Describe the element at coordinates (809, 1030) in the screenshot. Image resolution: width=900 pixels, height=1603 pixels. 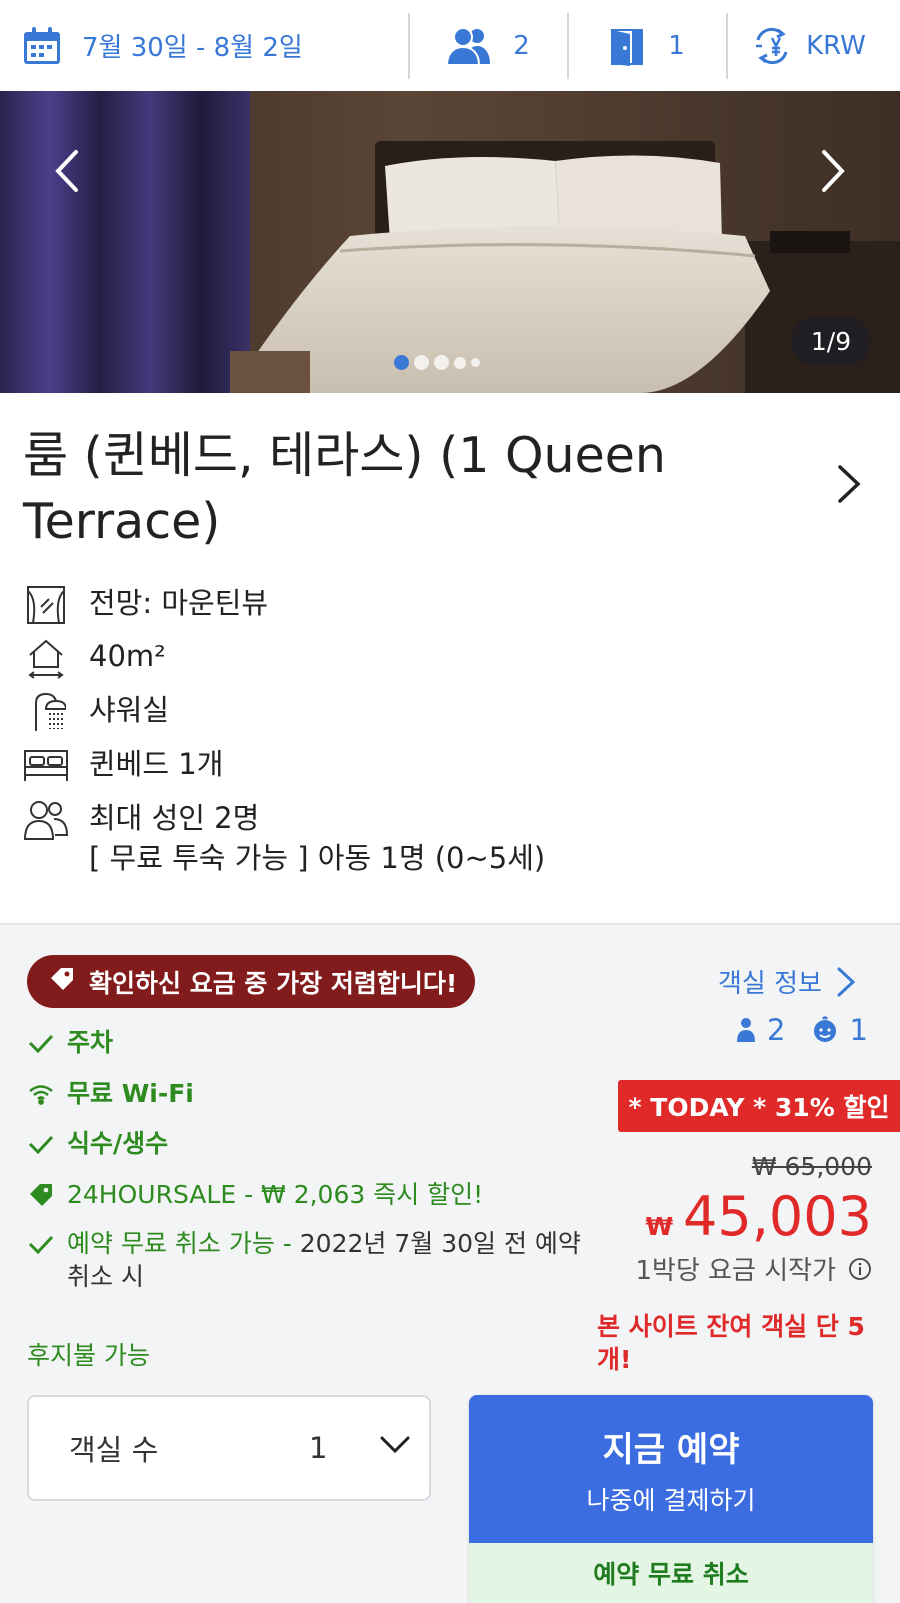
I see `rate-occupancy: 2 1` at that location.